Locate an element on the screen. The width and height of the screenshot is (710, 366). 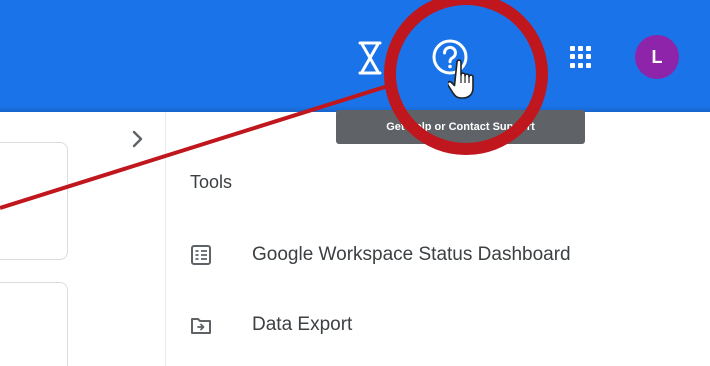
tool-item-label: Data Export is located at coordinates (302, 324).